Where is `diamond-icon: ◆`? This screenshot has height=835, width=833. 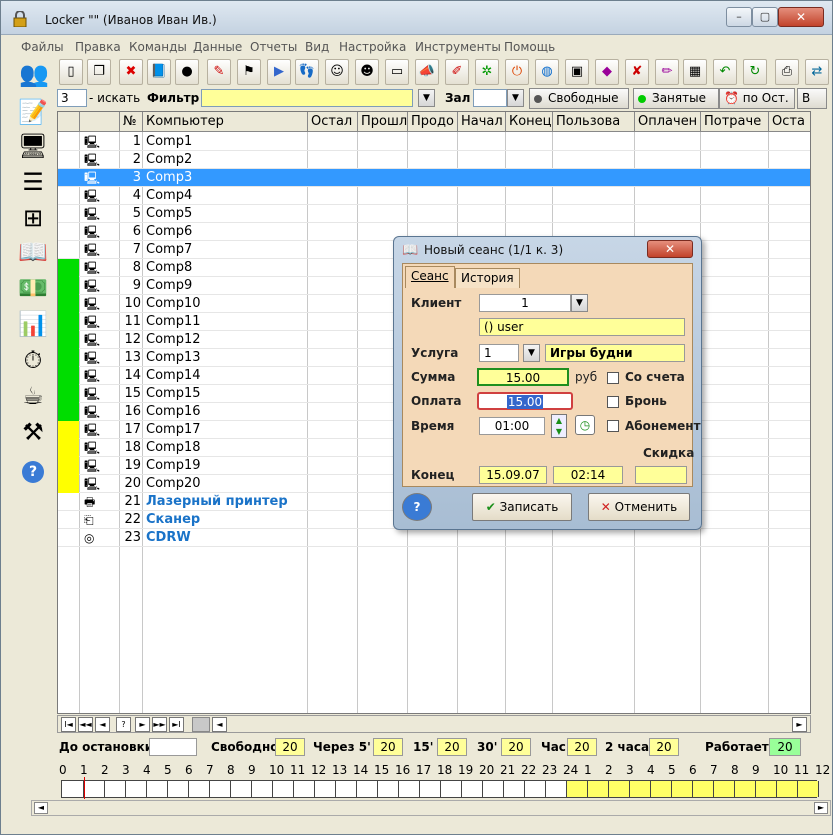 diamond-icon: ◆ is located at coordinates (607, 72).